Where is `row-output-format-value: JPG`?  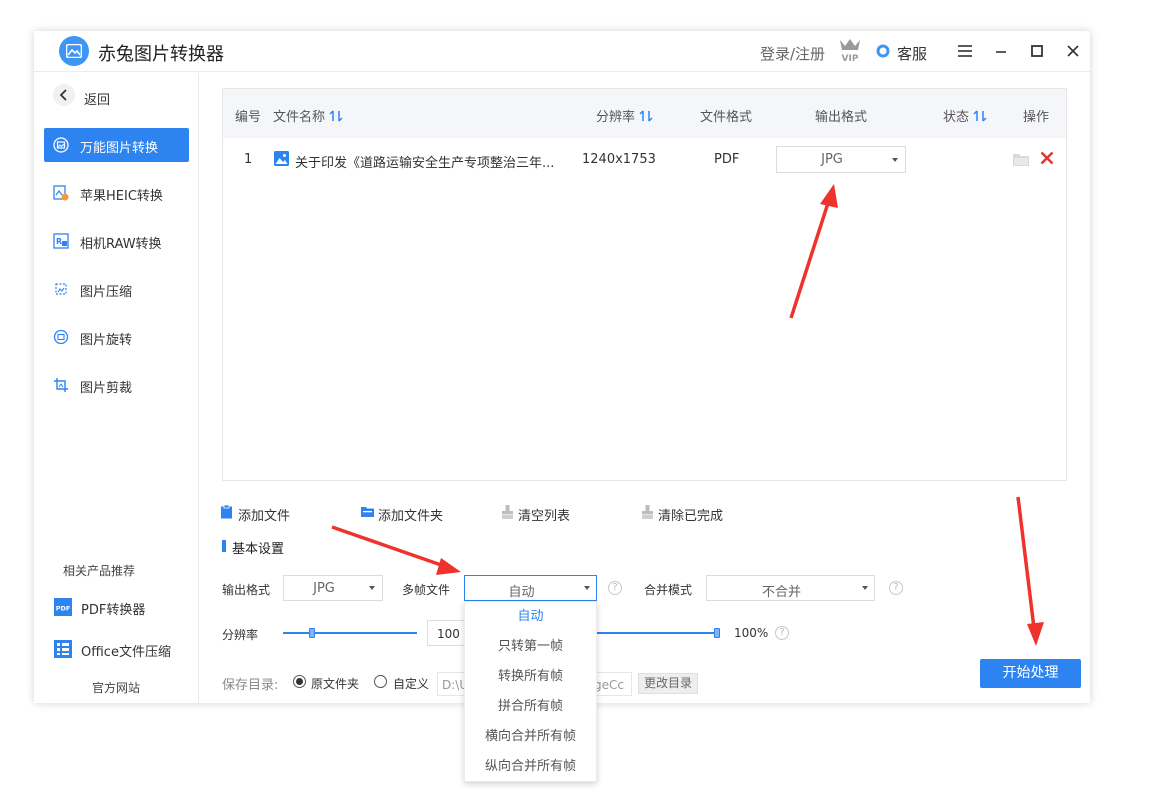 row-output-format-value: JPG is located at coordinates (832, 159).